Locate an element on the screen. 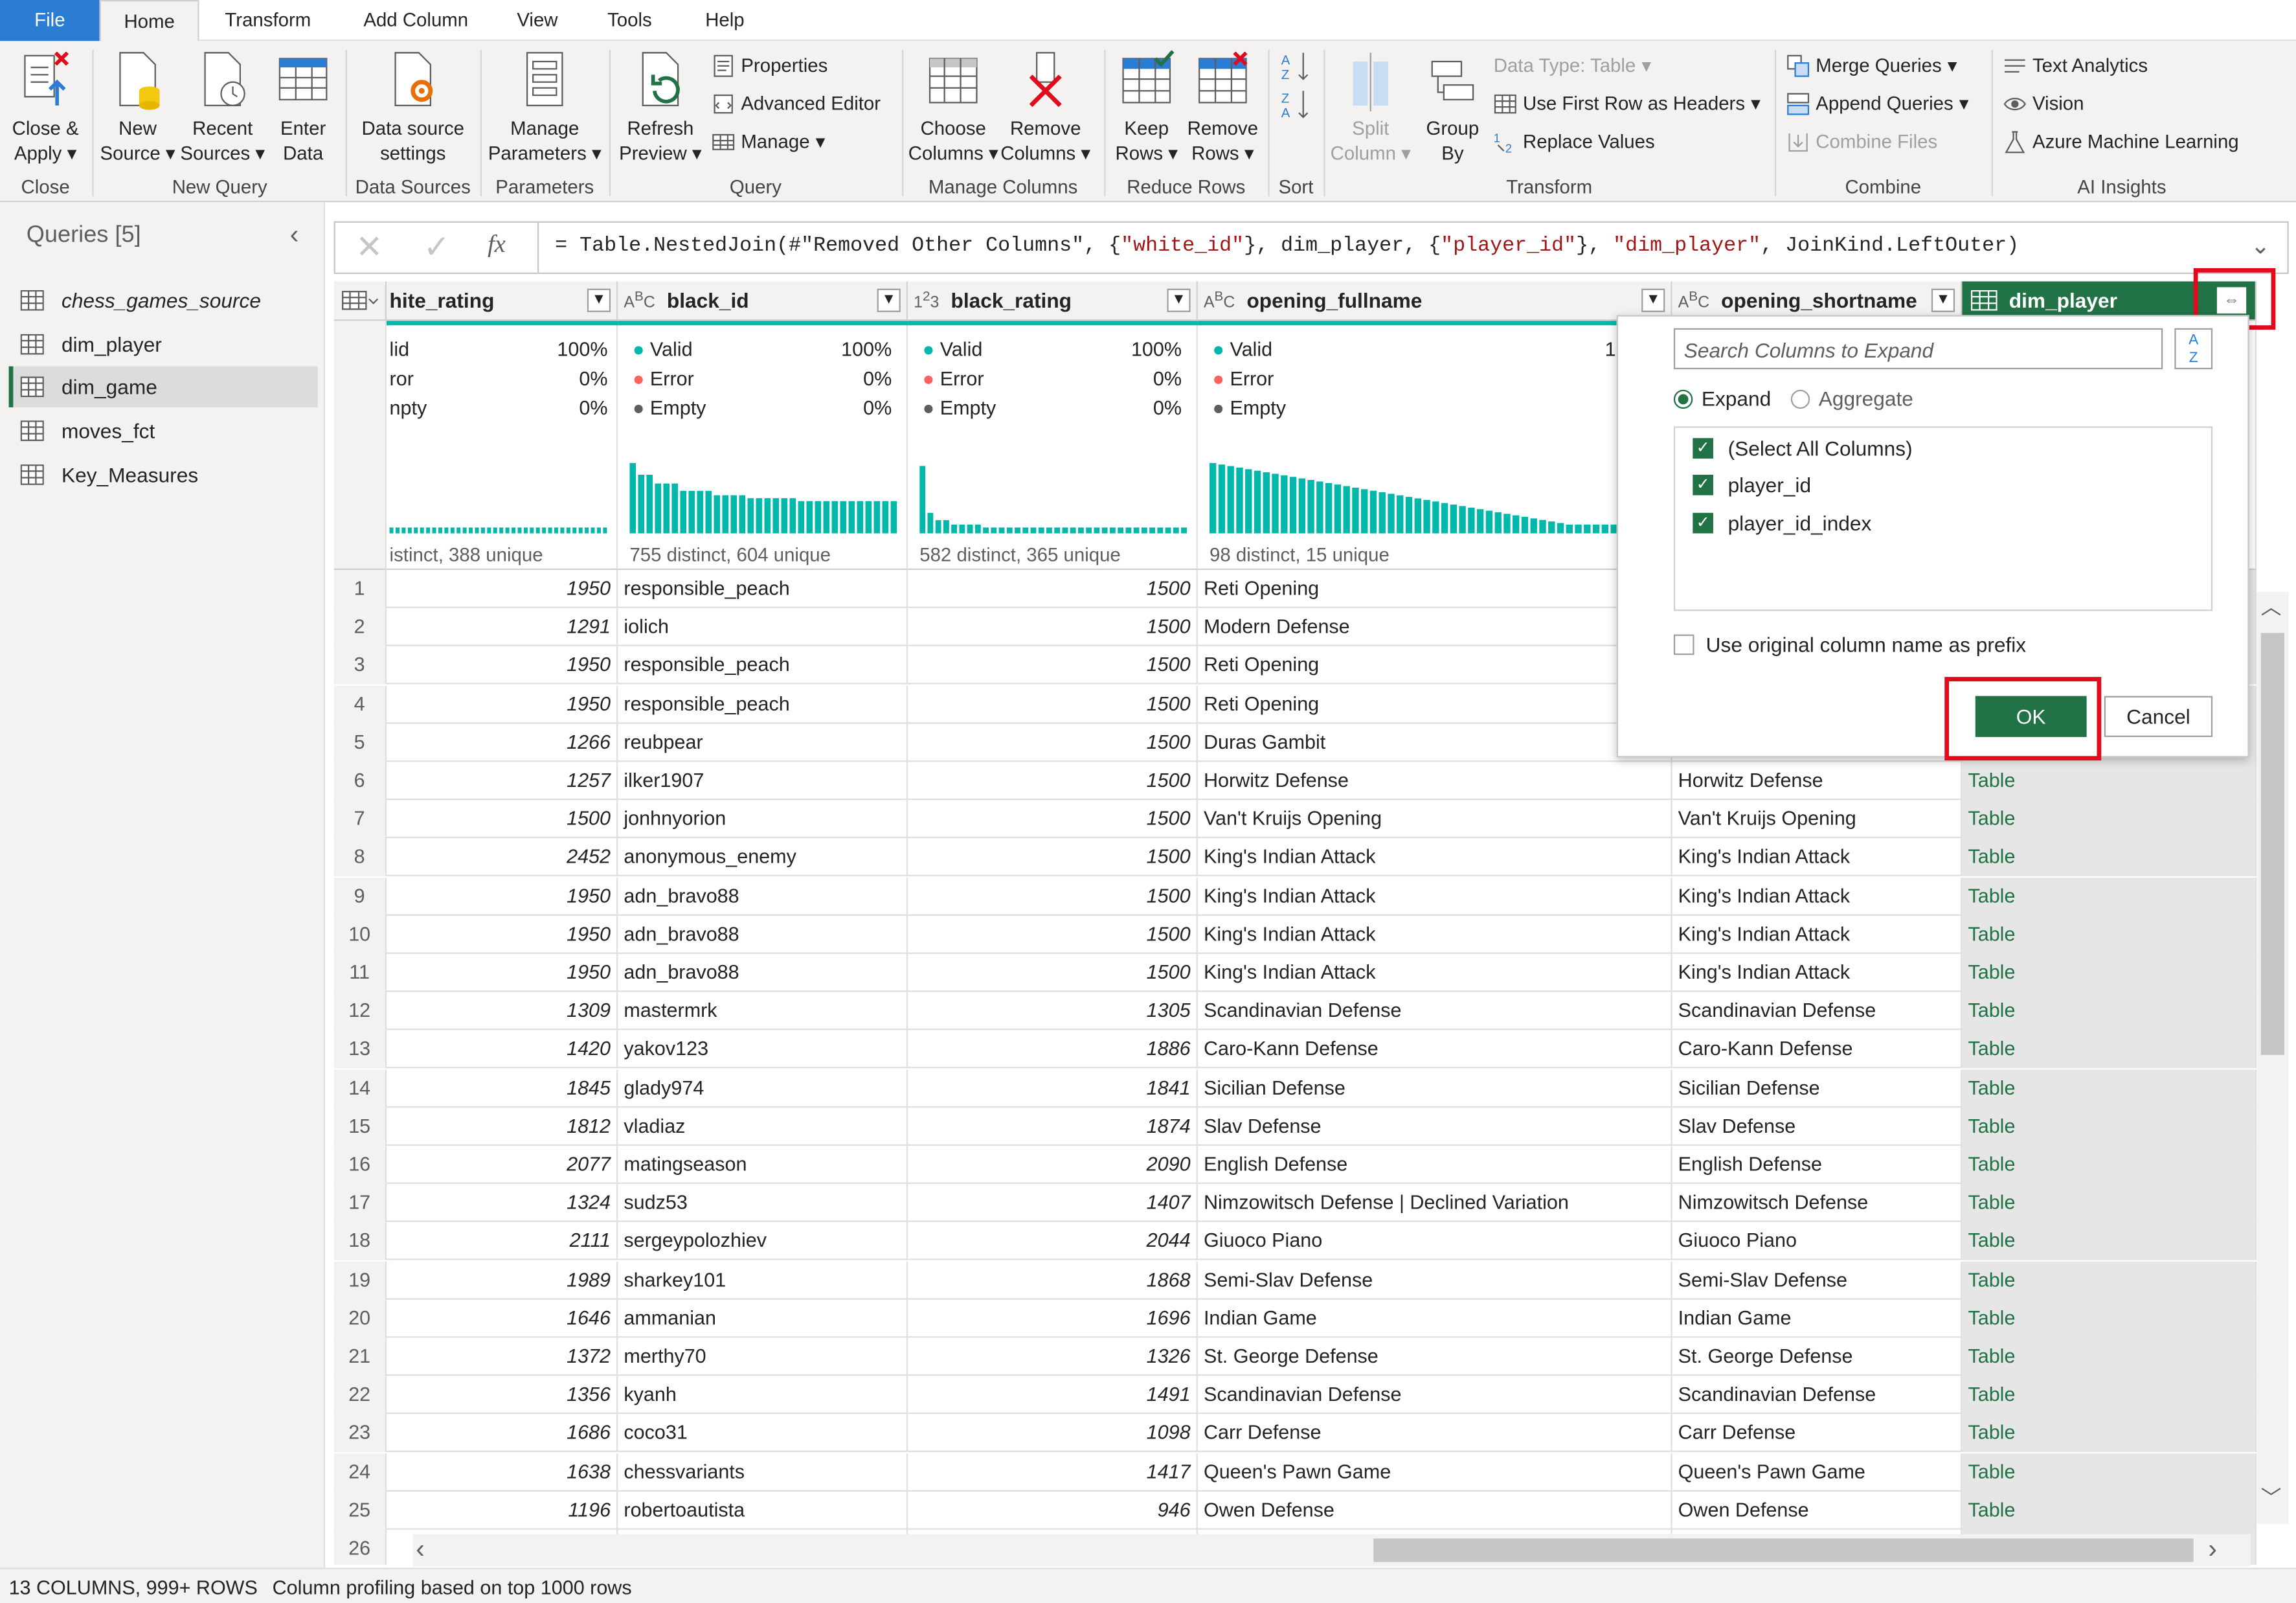 The height and width of the screenshot is (1603, 2296). white-rating-cell: 1686 is located at coordinates (502, 1434).